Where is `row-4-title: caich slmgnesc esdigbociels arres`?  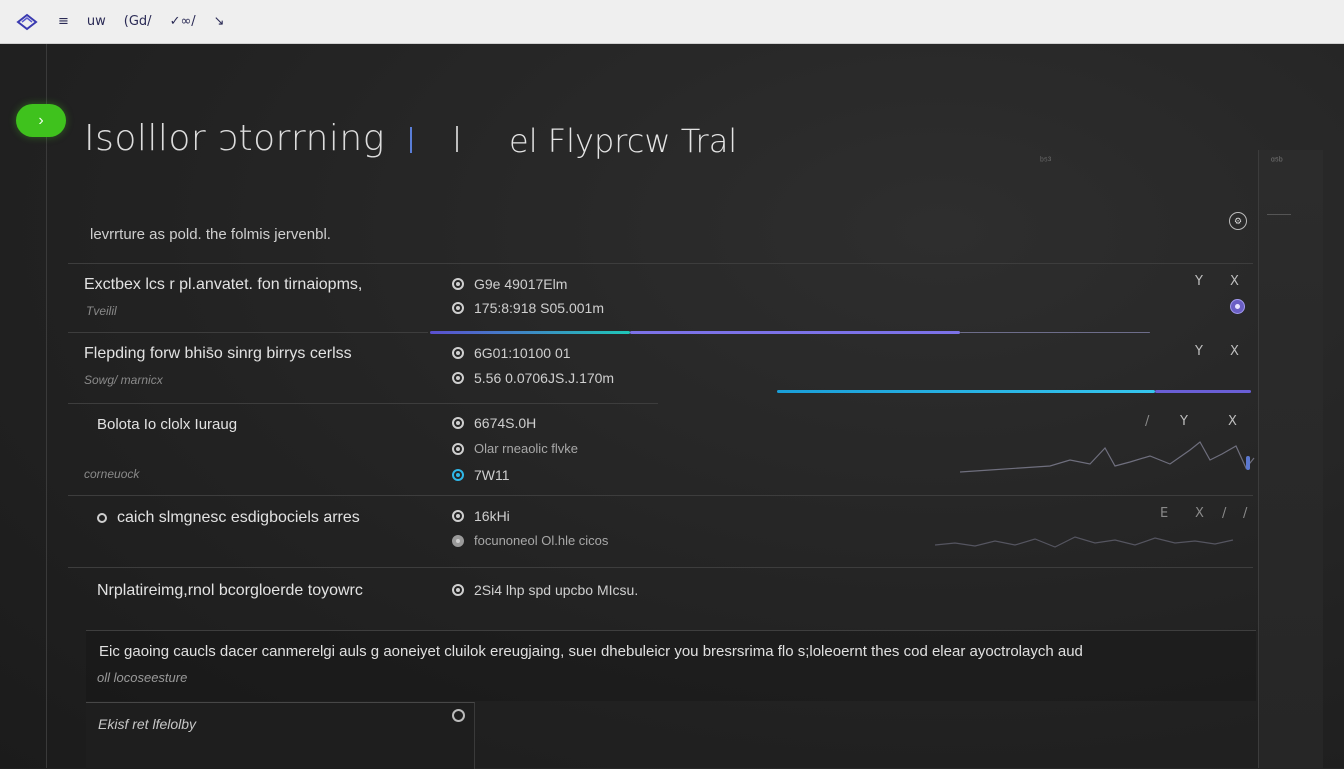
row-4-title: caich slmgnesc esdigbociels arres is located at coordinates (228, 518).